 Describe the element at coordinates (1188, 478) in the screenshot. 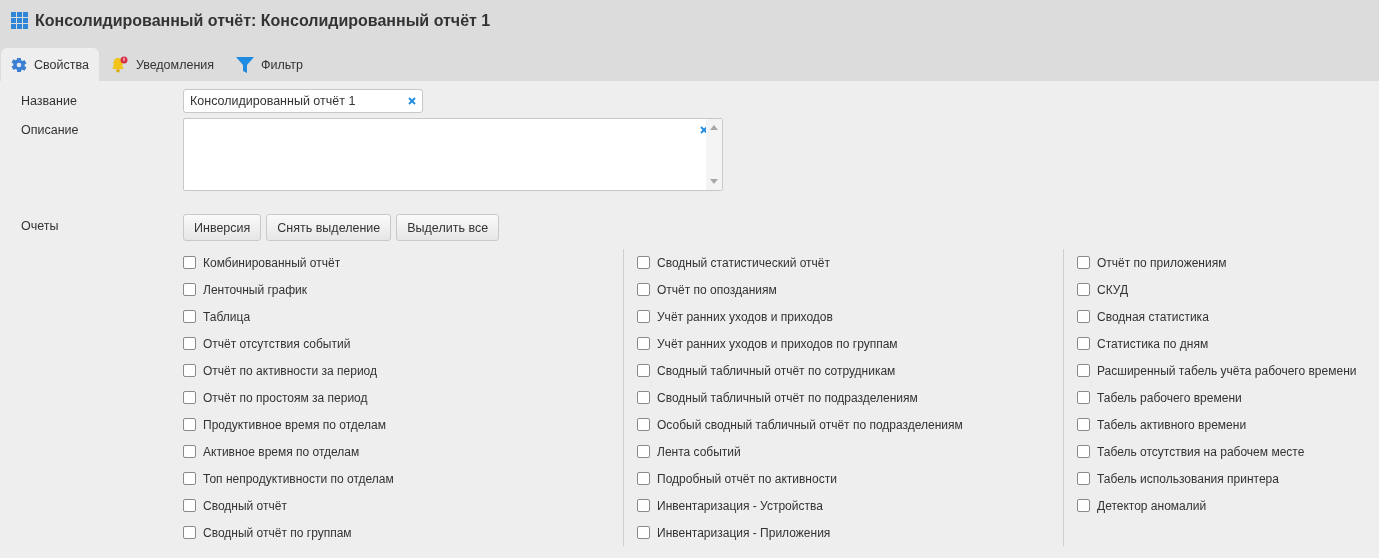

I see `checkbox-label: Табель использования принтера` at that location.